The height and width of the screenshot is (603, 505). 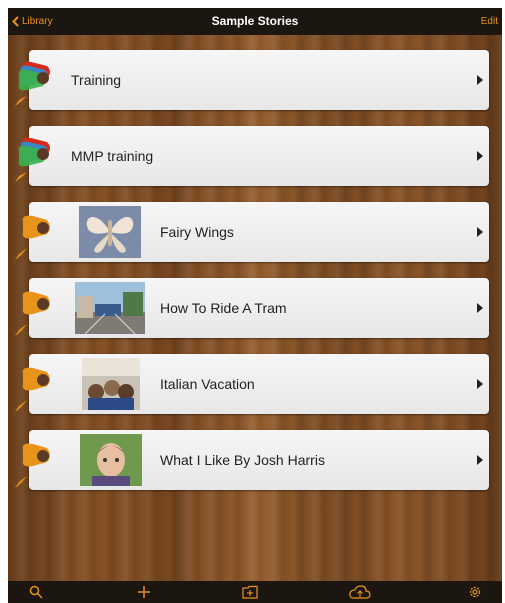 I want to click on new-folder-icon, so click(x=250, y=592).